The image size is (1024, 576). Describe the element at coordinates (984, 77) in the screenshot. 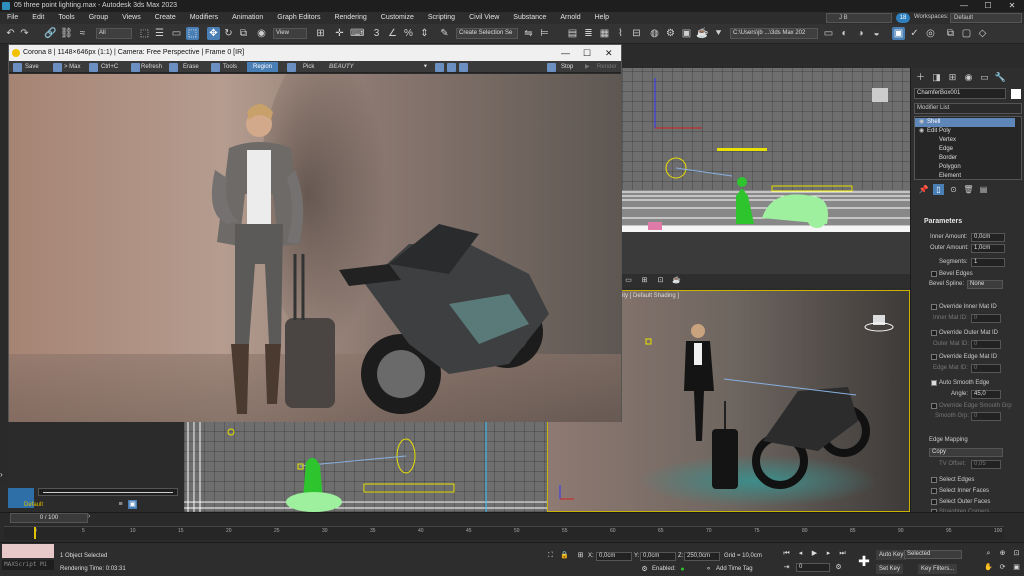

I see `display-tab-icon: ▭` at that location.